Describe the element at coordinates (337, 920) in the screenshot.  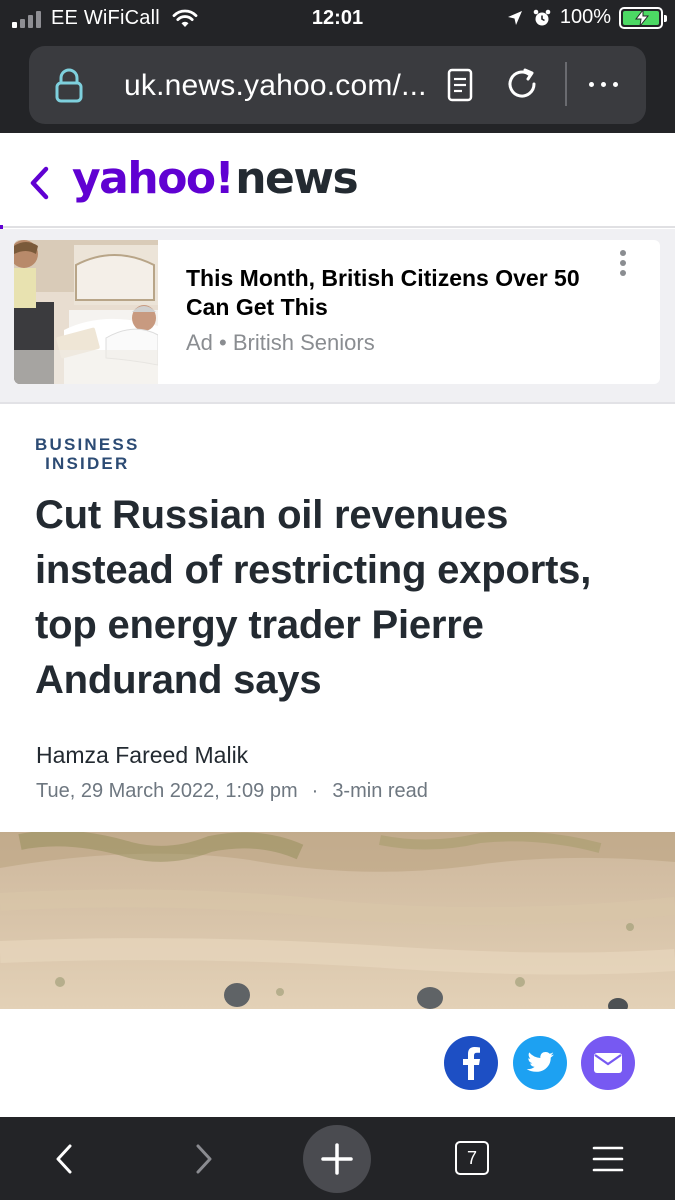
I see `article-hero-image` at that location.